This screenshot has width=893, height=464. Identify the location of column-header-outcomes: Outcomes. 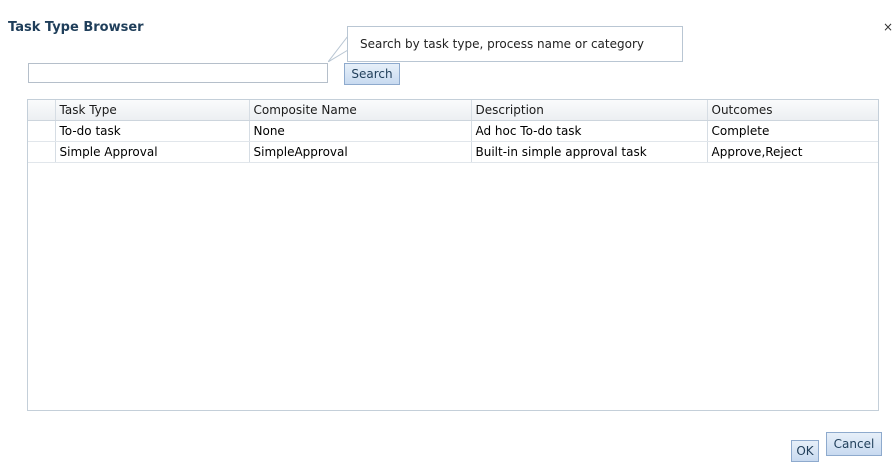
(792, 110).